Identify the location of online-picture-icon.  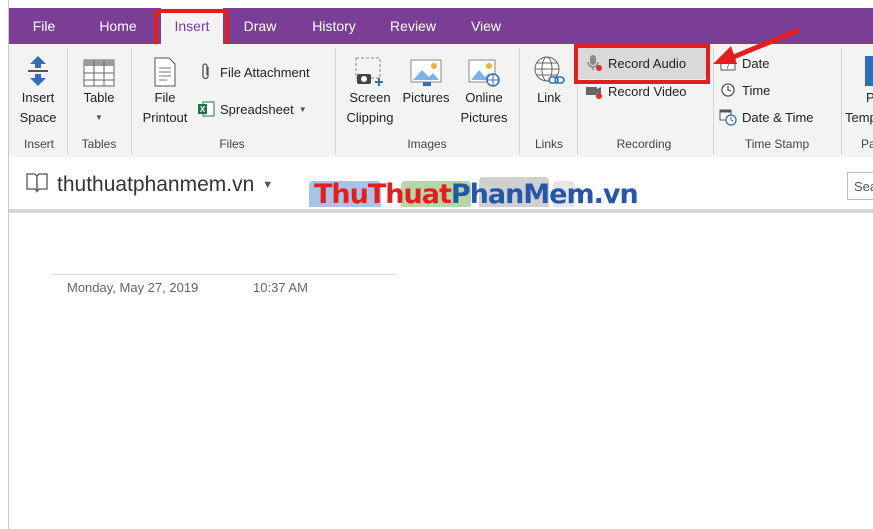
(484, 69).